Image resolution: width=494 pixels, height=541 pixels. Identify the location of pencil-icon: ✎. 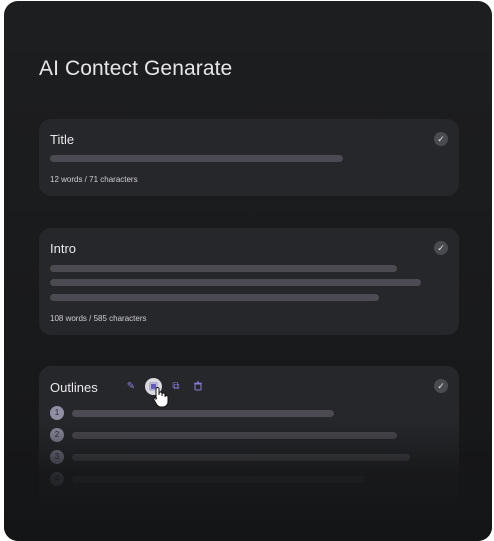
(131, 386).